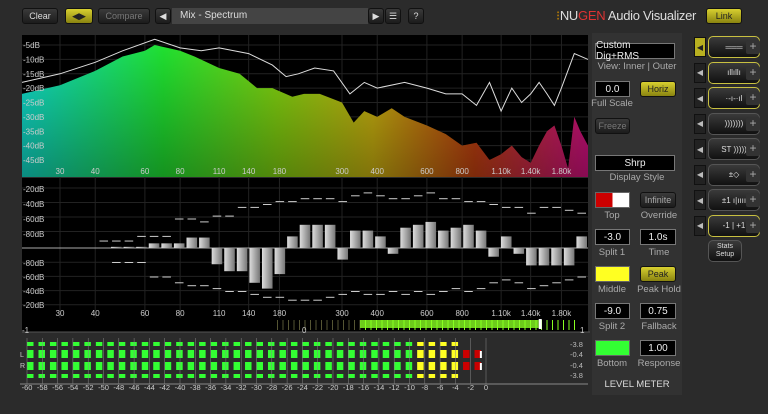  What do you see at coordinates (753, 72) in the screenshot?
I see `spectrum-module-add-button: +` at bounding box center [753, 72].